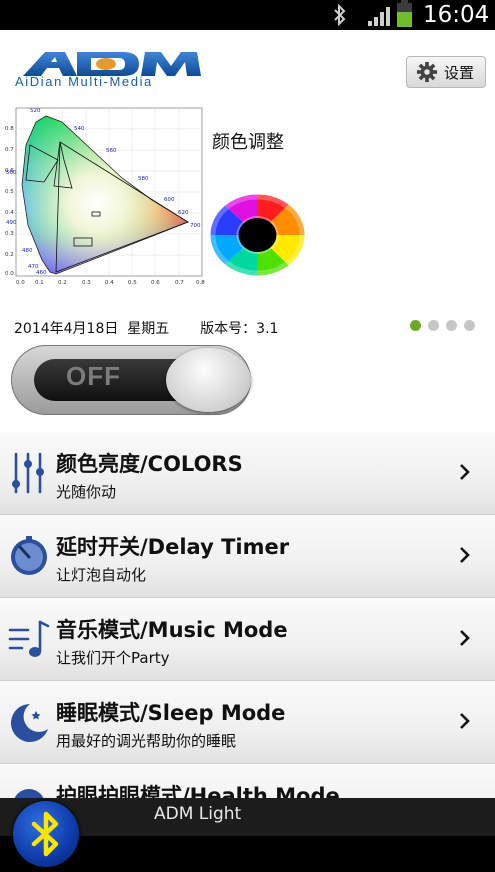  I want to click on menu-item-title: 音乐模式/Music Mode, so click(172, 630).